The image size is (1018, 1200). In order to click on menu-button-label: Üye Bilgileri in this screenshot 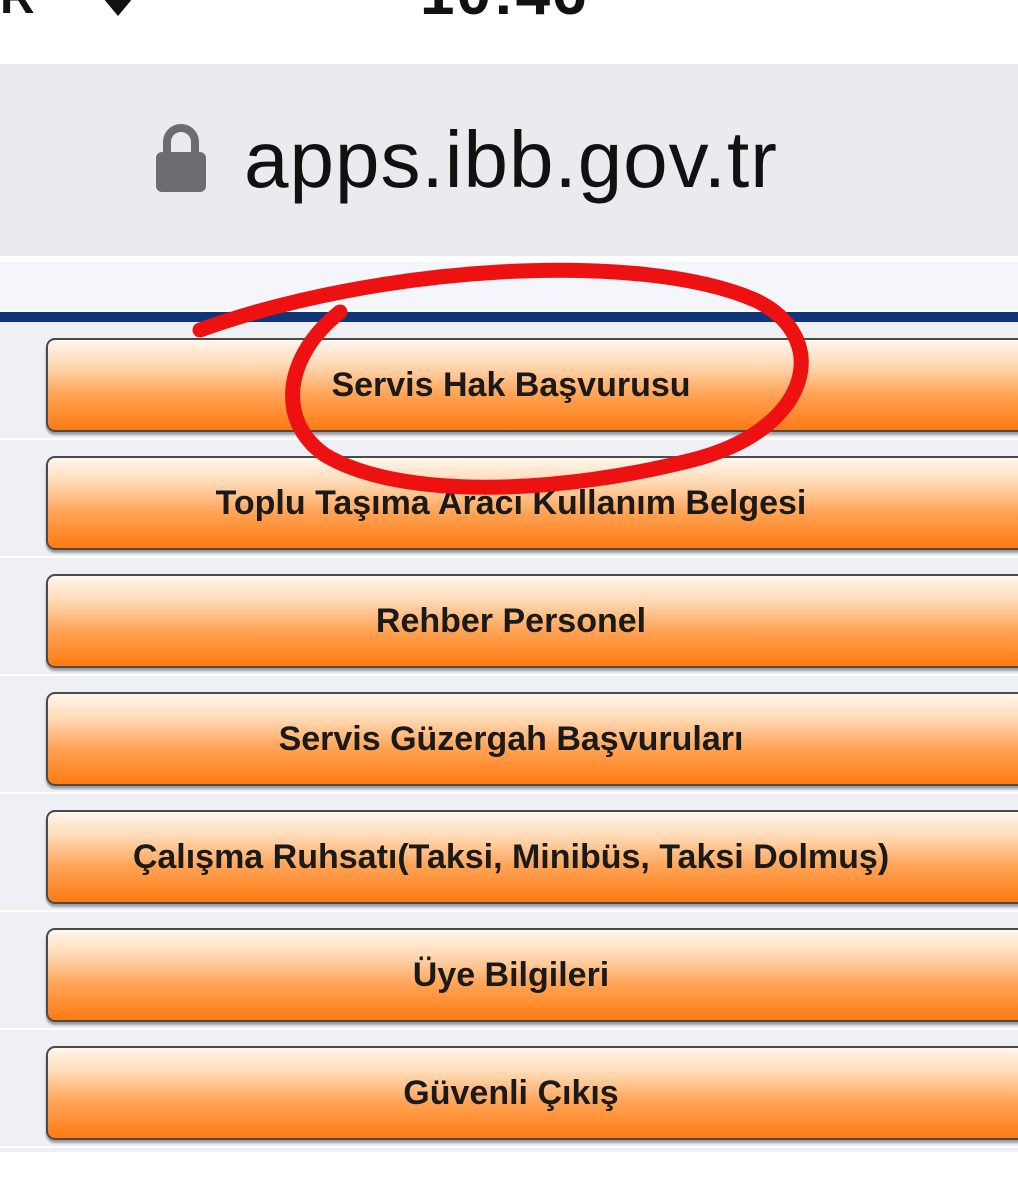, I will do `click(511, 974)`.